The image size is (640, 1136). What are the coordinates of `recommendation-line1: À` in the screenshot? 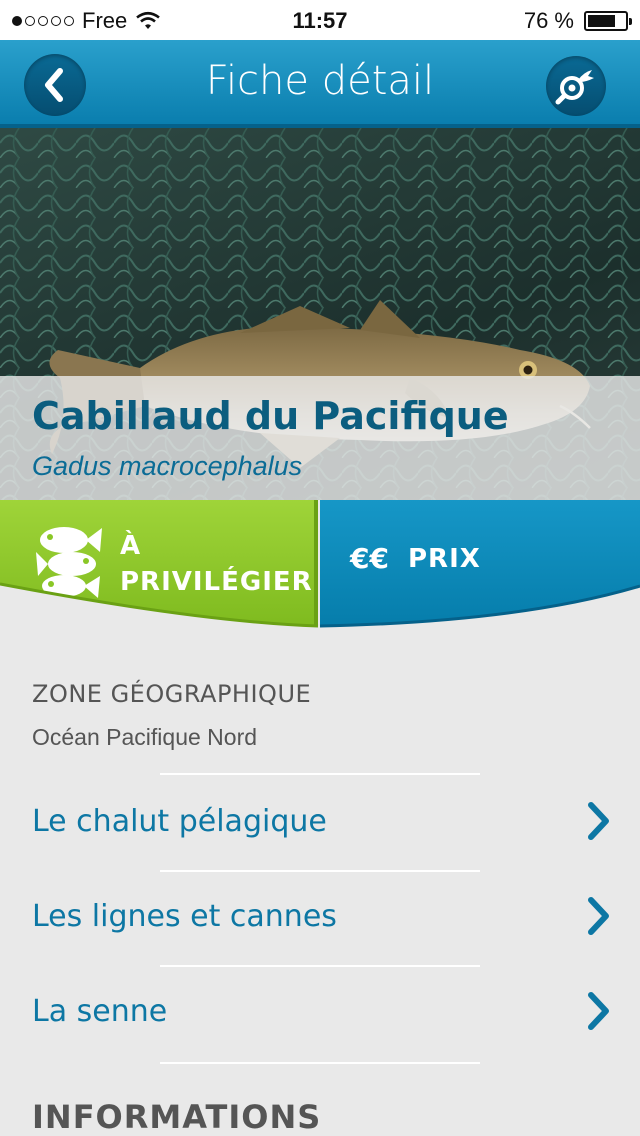 It's located at (131, 546).